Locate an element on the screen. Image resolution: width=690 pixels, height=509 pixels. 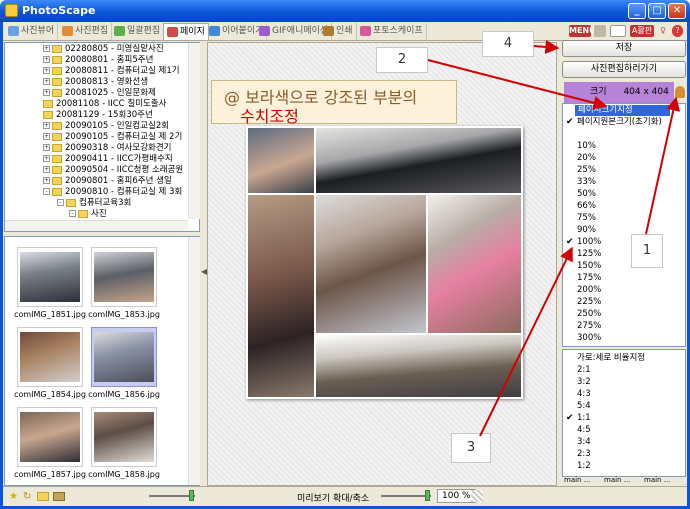
checker-icon is located at coordinates (477, 496).